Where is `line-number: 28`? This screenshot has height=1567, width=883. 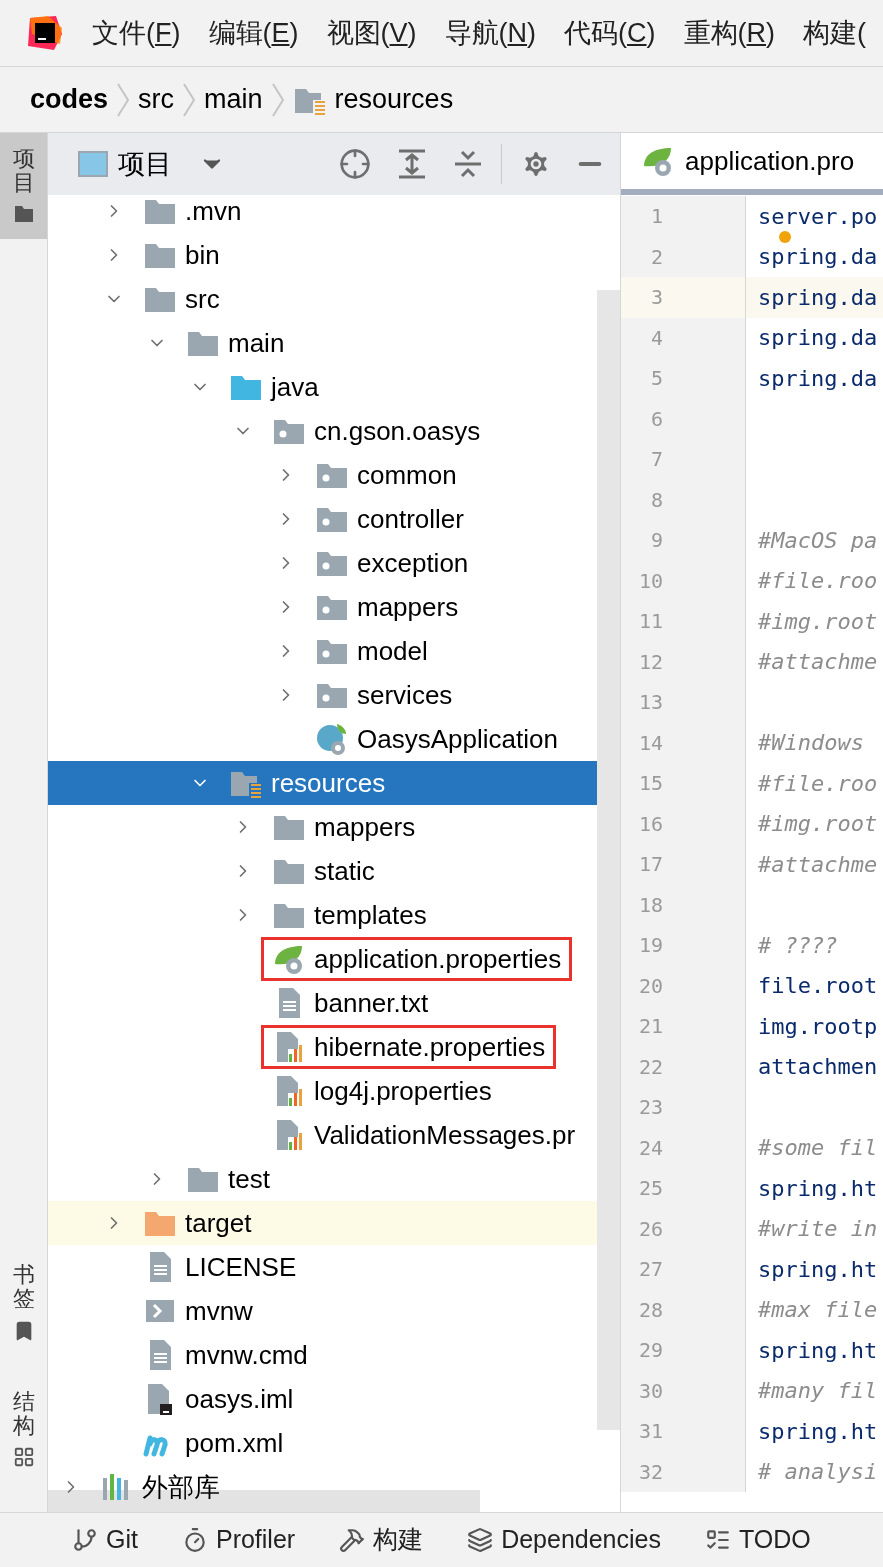
line-number: 28 is located at coordinates (650, 1310).